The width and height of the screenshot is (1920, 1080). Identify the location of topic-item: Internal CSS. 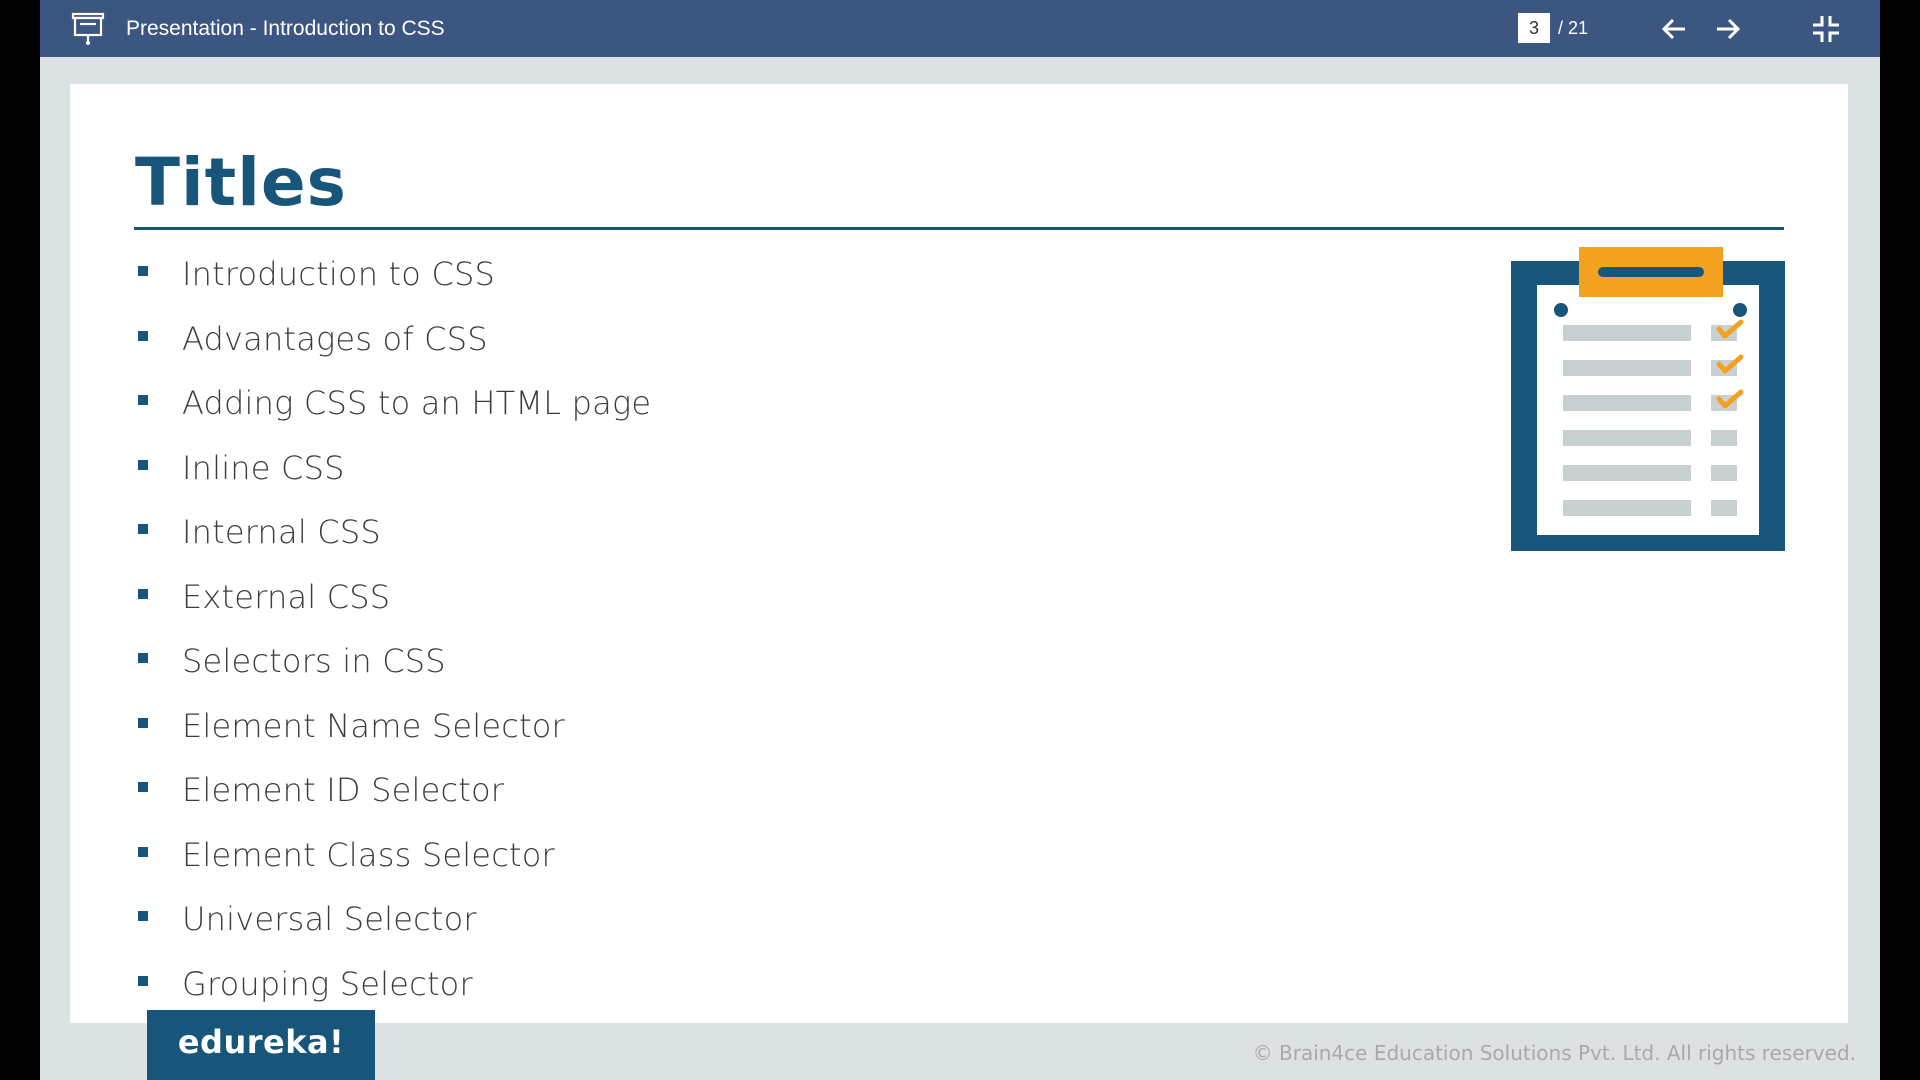
(394, 532).